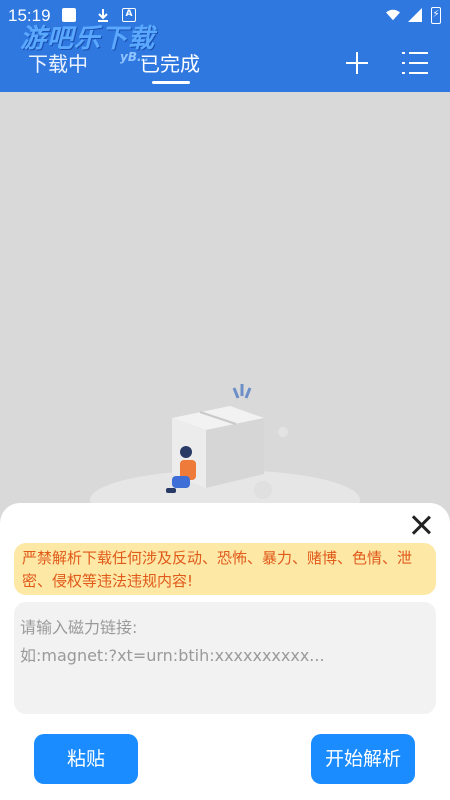  What do you see at coordinates (225, 569) in the screenshot?
I see `warning-banner: 严禁解析下载任何涉及反动、恐怖、暴力、赌博、色情、泄密、侵权等违法违规内容!` at bounding box center [225, 569].